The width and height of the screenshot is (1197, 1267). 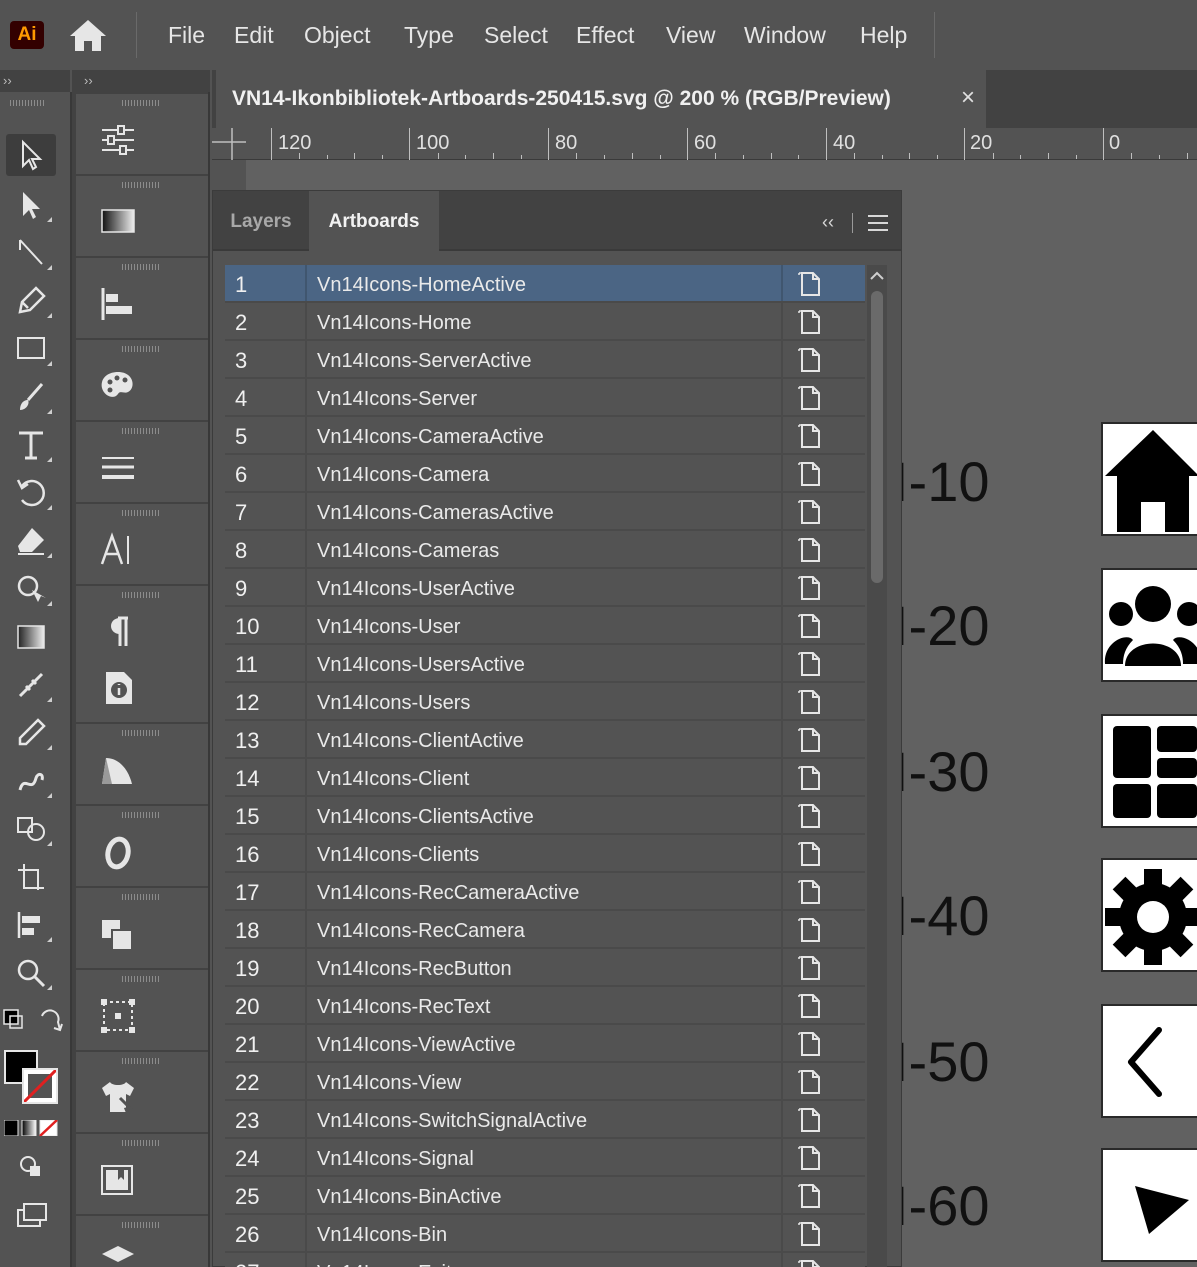 I want to click on artboard-name: Vn14Icons-Client, so click(x=547, y=777).